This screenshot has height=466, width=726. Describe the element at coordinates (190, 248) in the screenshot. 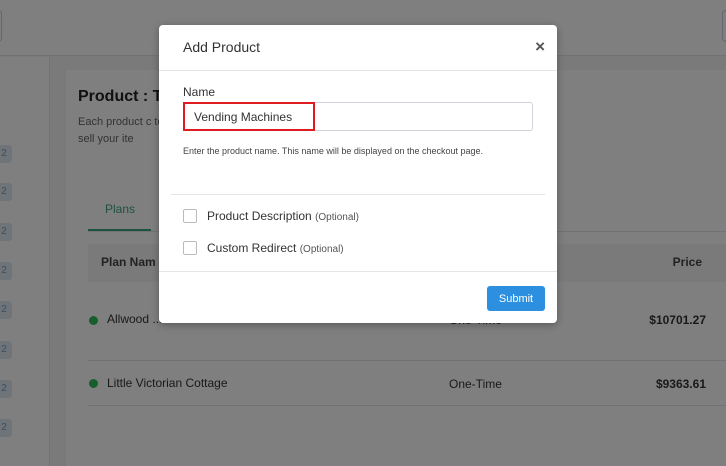

I see `custom-redirect-checkbox` at that location.